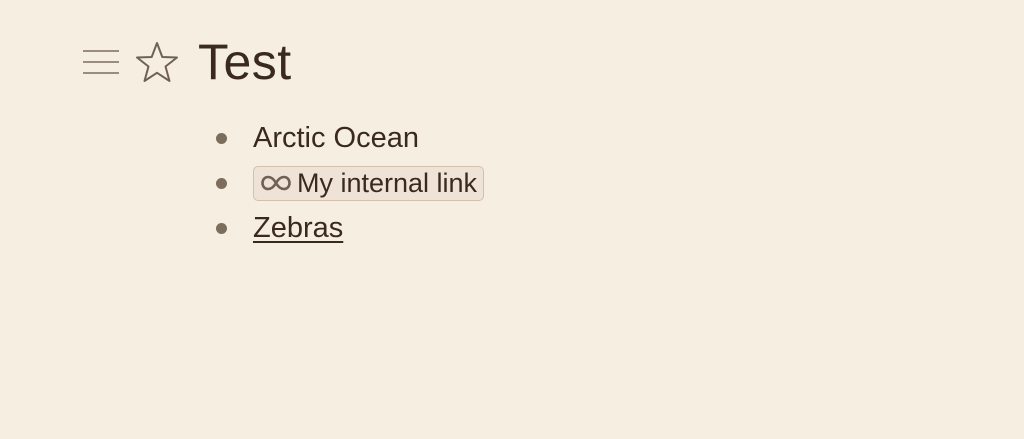  What do you see at coordinates (350, 228) in the screenshot?
I see `list-item: Zebras` at bounding box center [350, 228].